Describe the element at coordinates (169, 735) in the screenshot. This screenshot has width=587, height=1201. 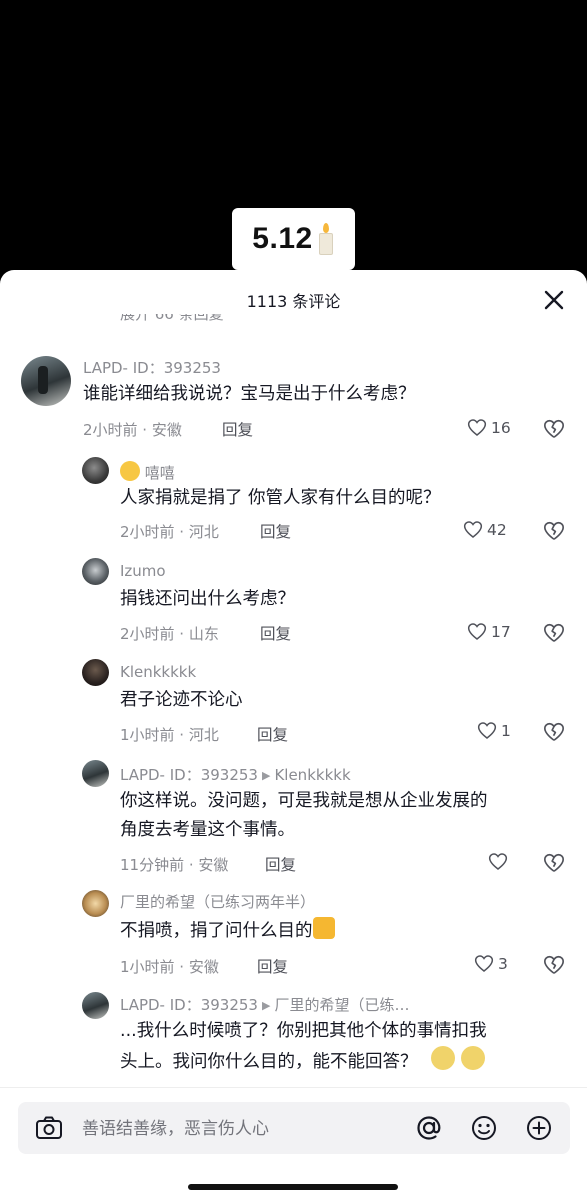
I see `comment-meta: 1小时前 · 河北` at that location.